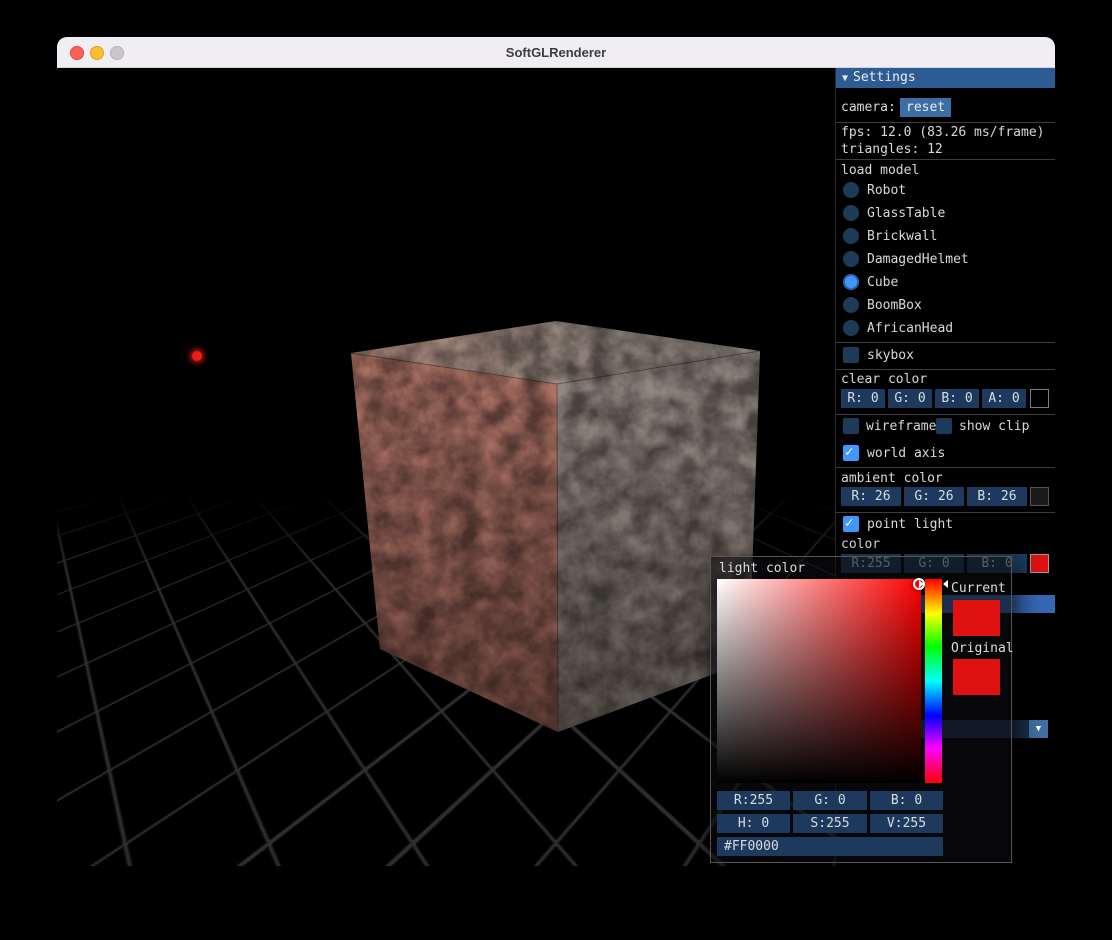  Describe the element at coordinates (1039, 398) in the screenshot. I see `clear-color-swatch` at that location.